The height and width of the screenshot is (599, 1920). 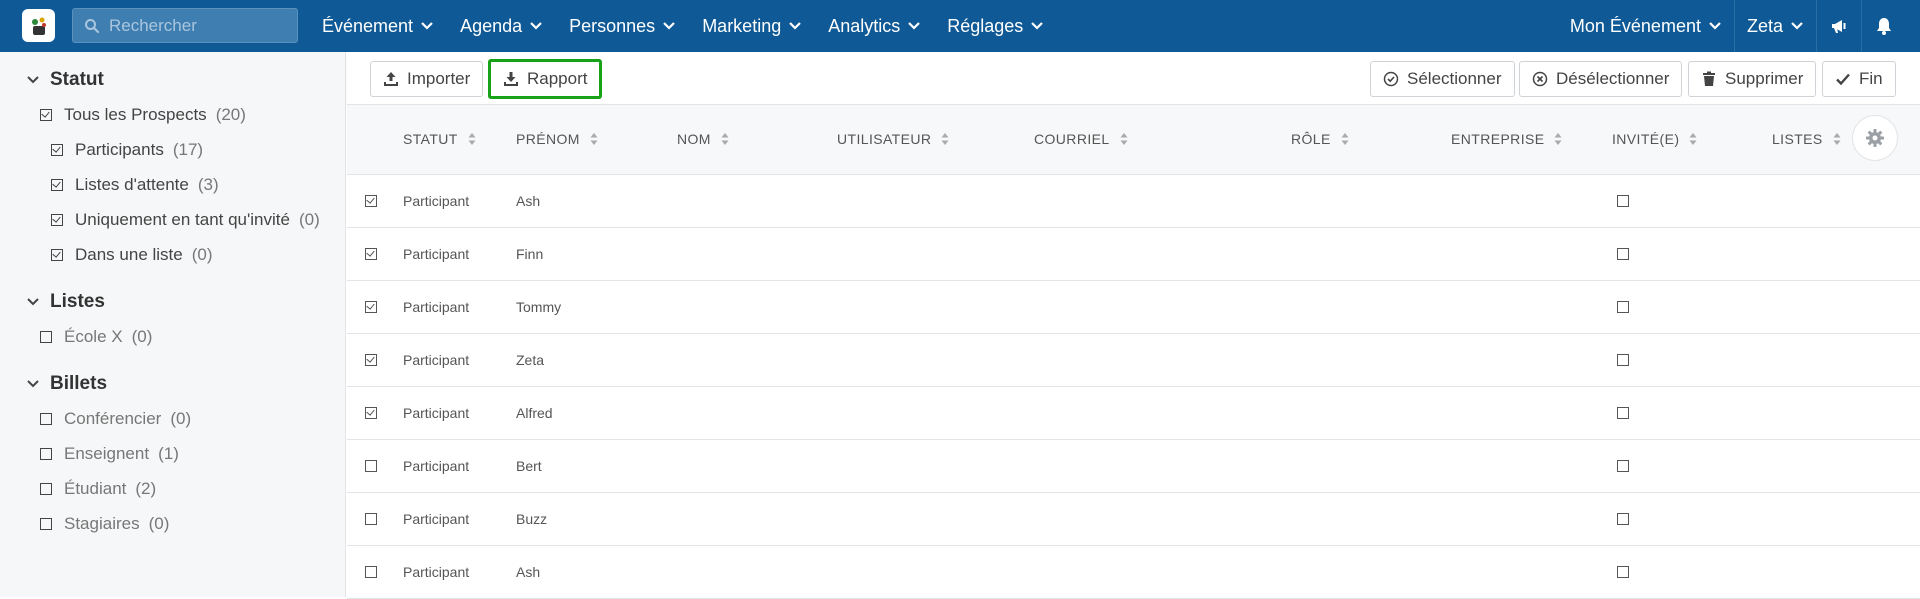 What do you see at coordinates (1133, 254) in the screenshot?
I see `table-row: Participant Finn` at bounding box center [1133, 254].